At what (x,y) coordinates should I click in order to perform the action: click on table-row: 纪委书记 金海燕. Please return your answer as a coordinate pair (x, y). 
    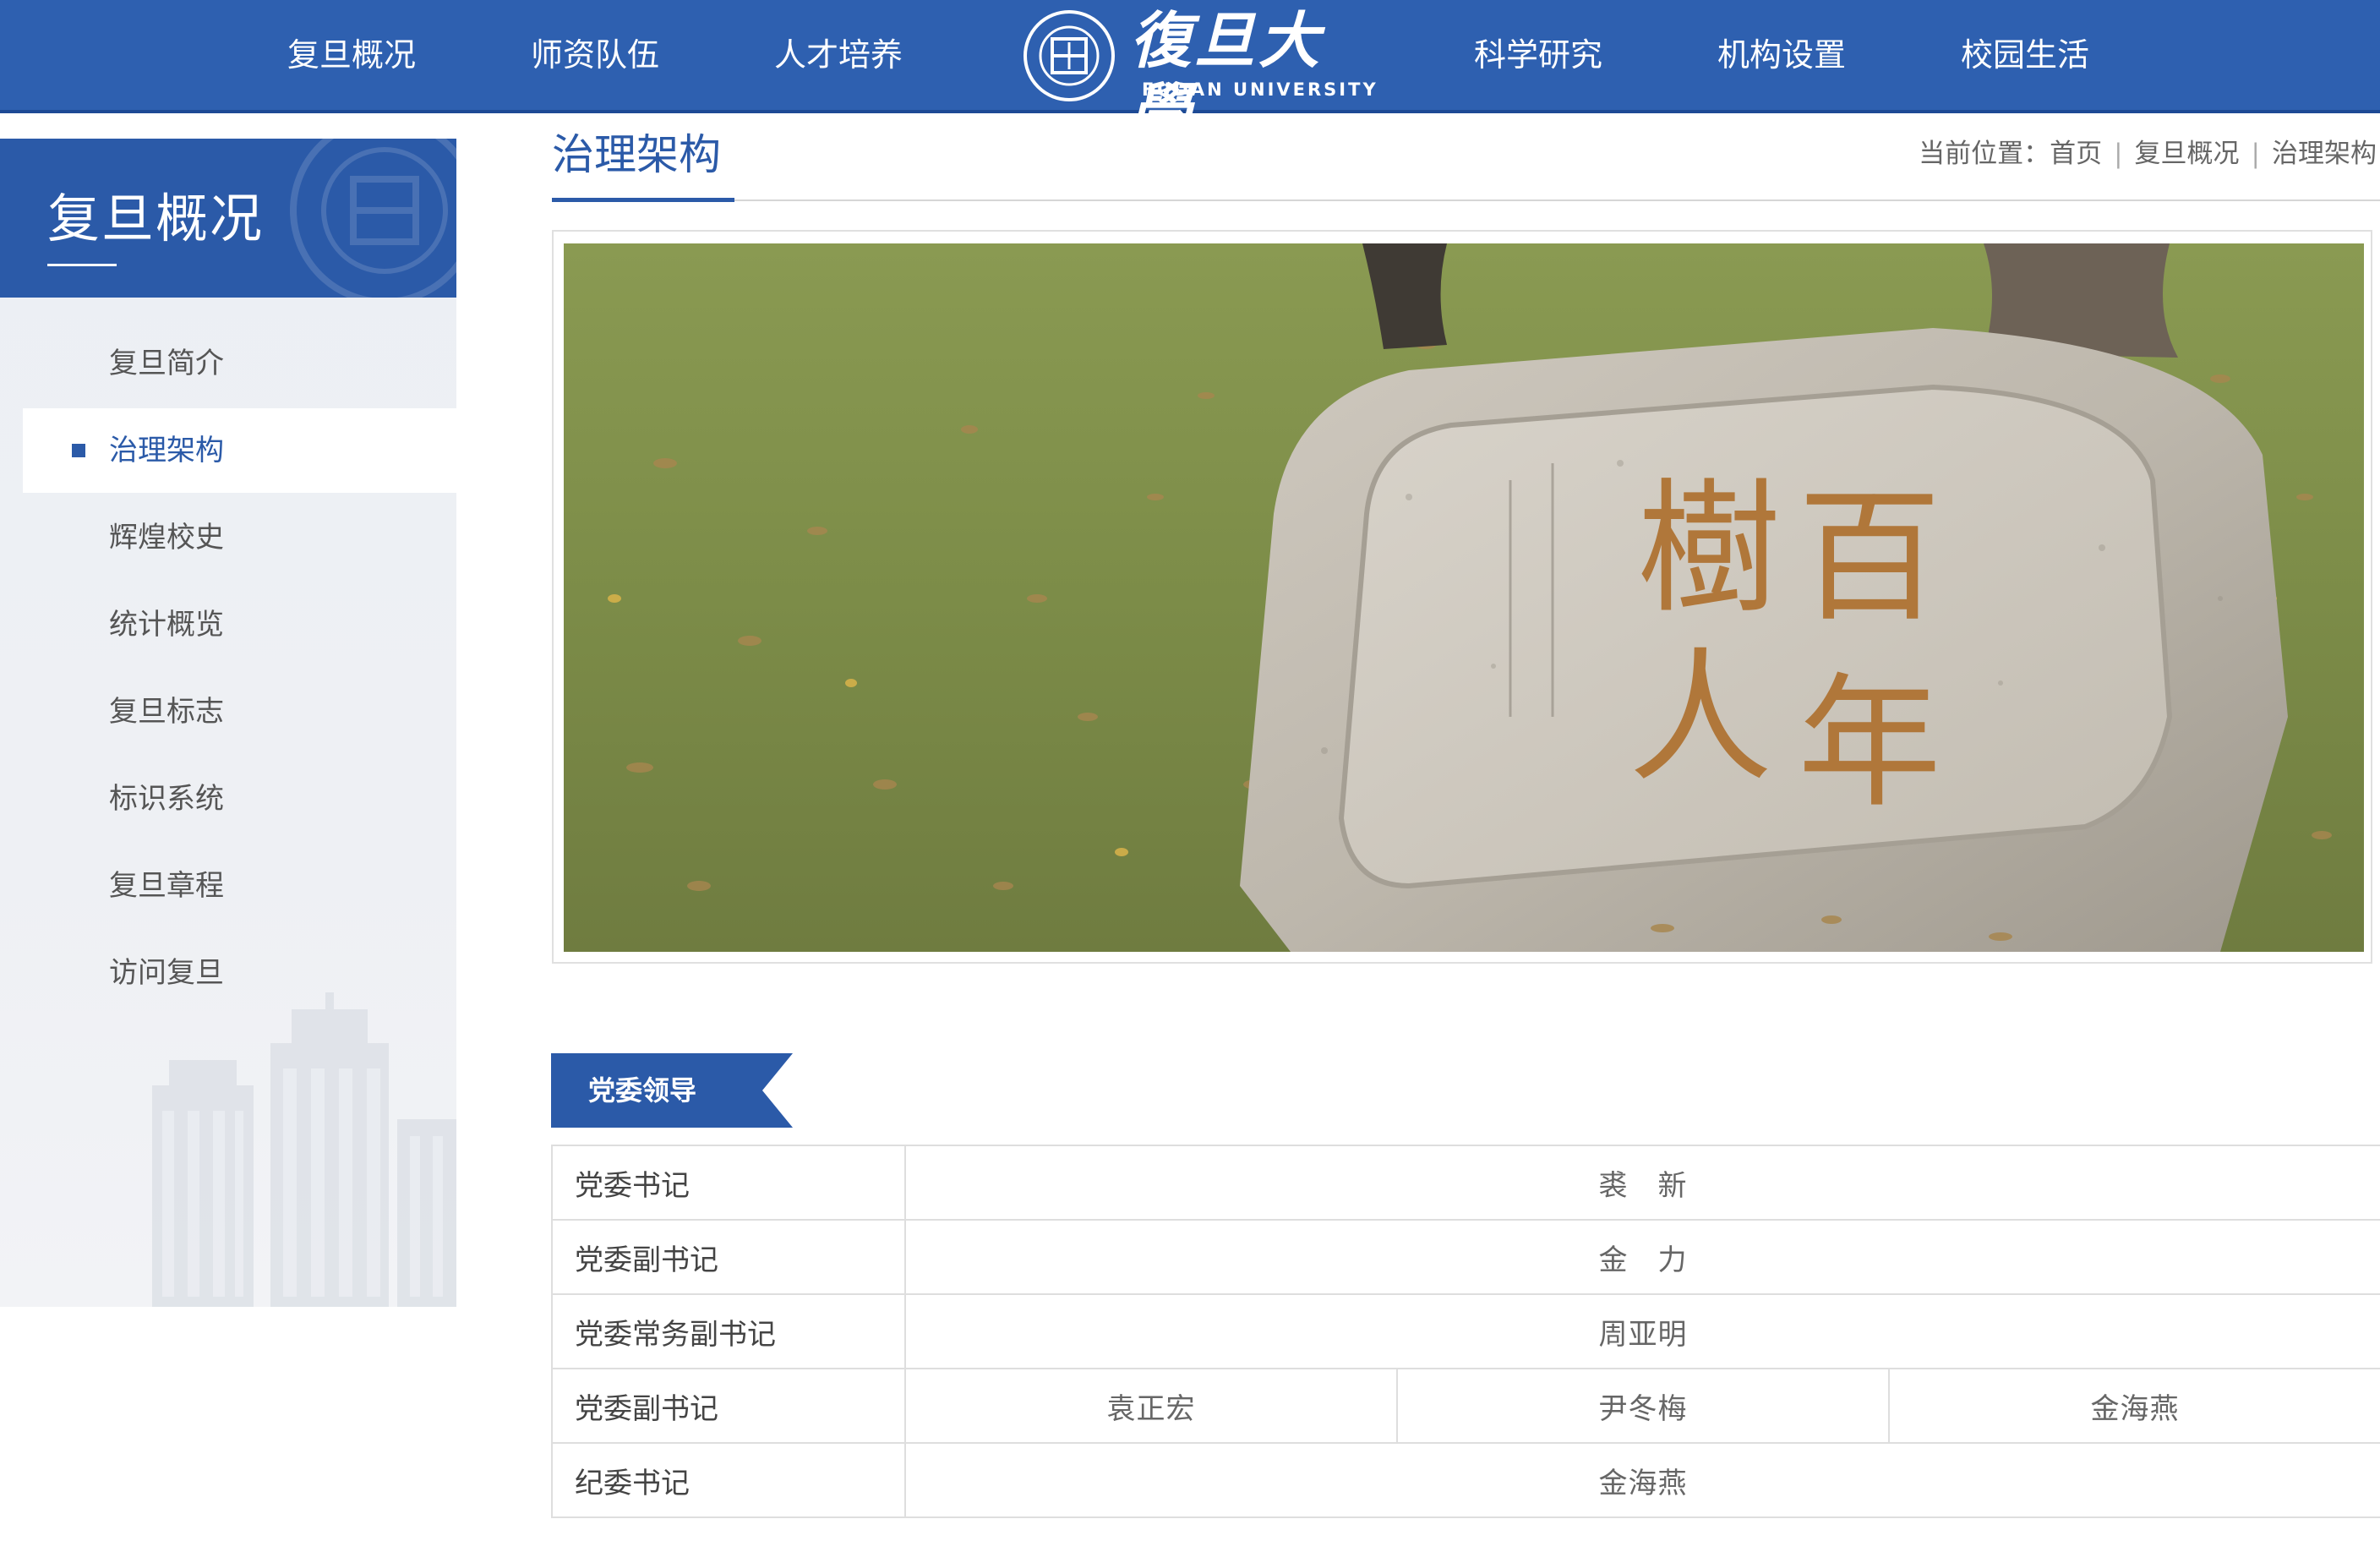
    Looking at the image, I should click on (1466, 1480).